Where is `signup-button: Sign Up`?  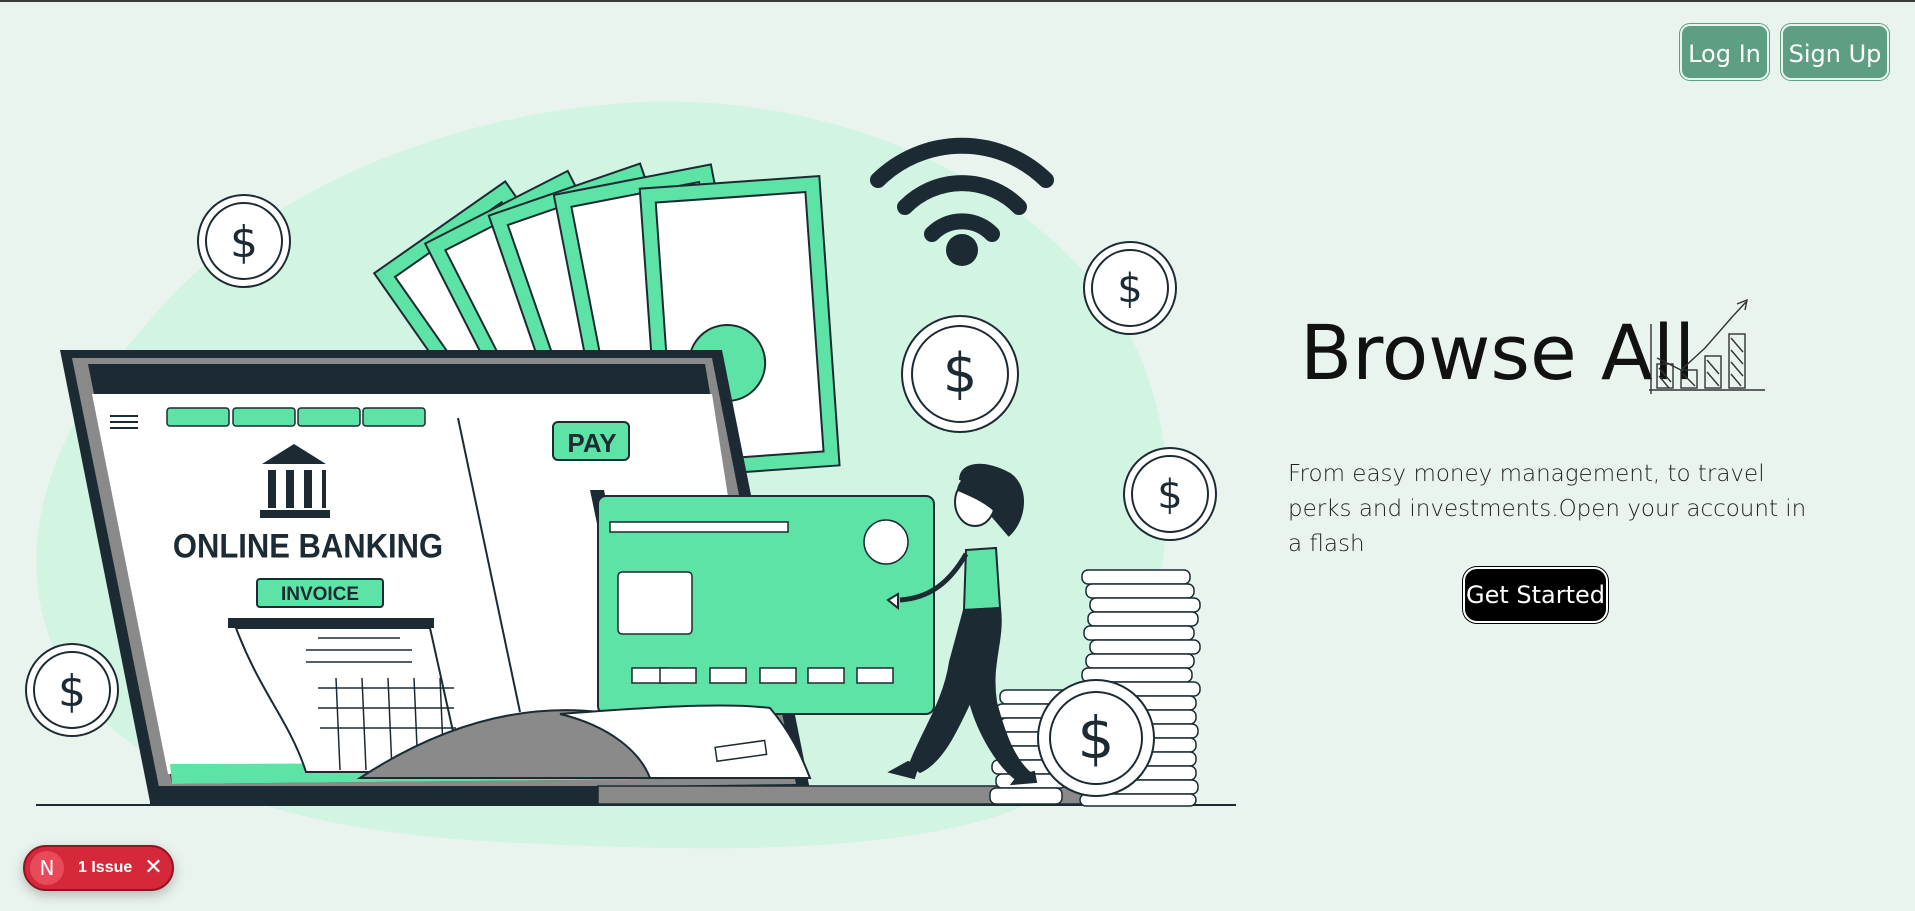
signup-button: Sign Up is located at coordinates (1835, 52).